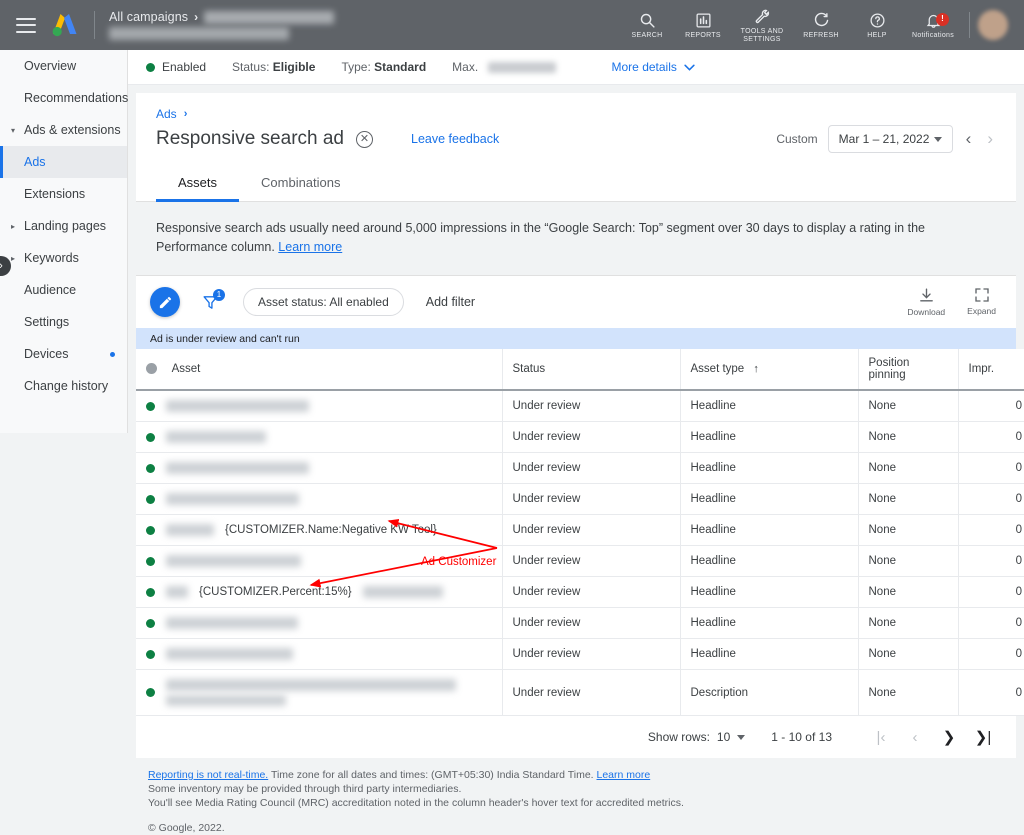 The width and height of the screenshot is (1024, 835). What do you see at coordinates (186, 828) in the screenshot?
I see `footer-copyright: © Google, 2022.` at bounding box center [186, 828].